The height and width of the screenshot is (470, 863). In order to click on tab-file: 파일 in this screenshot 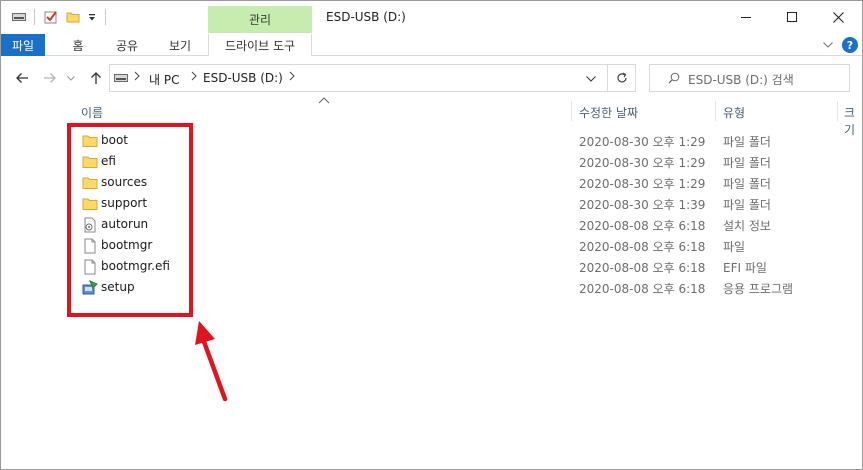, I will do `click(23, 45)`.